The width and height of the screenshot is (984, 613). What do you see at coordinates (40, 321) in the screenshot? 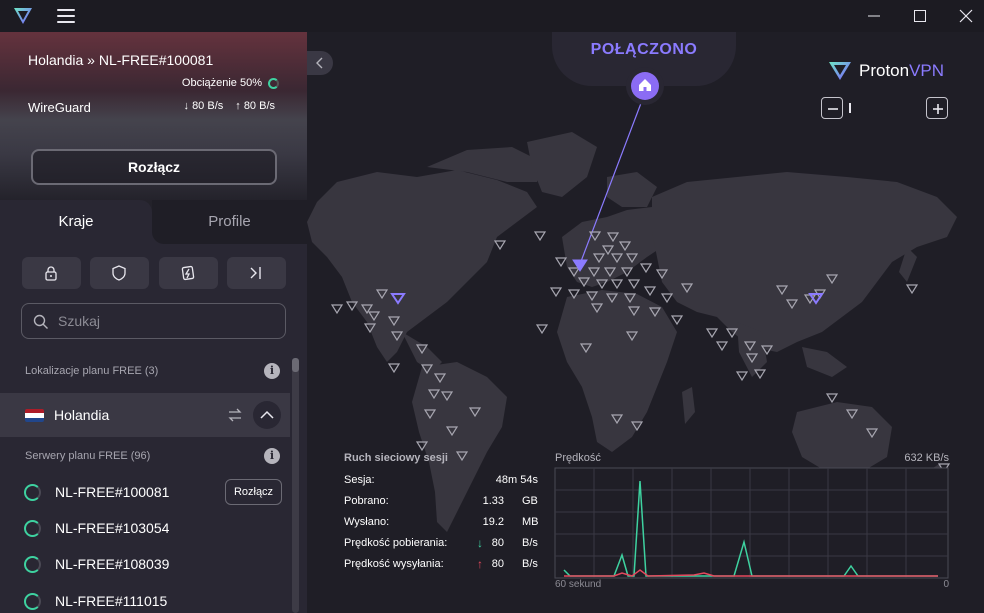
I see `search-icon` at bounding box center [40, 321].